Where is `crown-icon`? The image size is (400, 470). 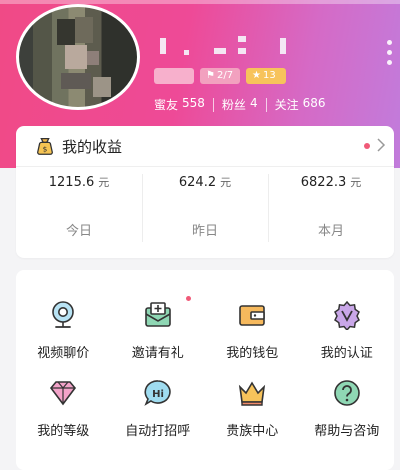 crown-icon is located at coordinates (252, 393).